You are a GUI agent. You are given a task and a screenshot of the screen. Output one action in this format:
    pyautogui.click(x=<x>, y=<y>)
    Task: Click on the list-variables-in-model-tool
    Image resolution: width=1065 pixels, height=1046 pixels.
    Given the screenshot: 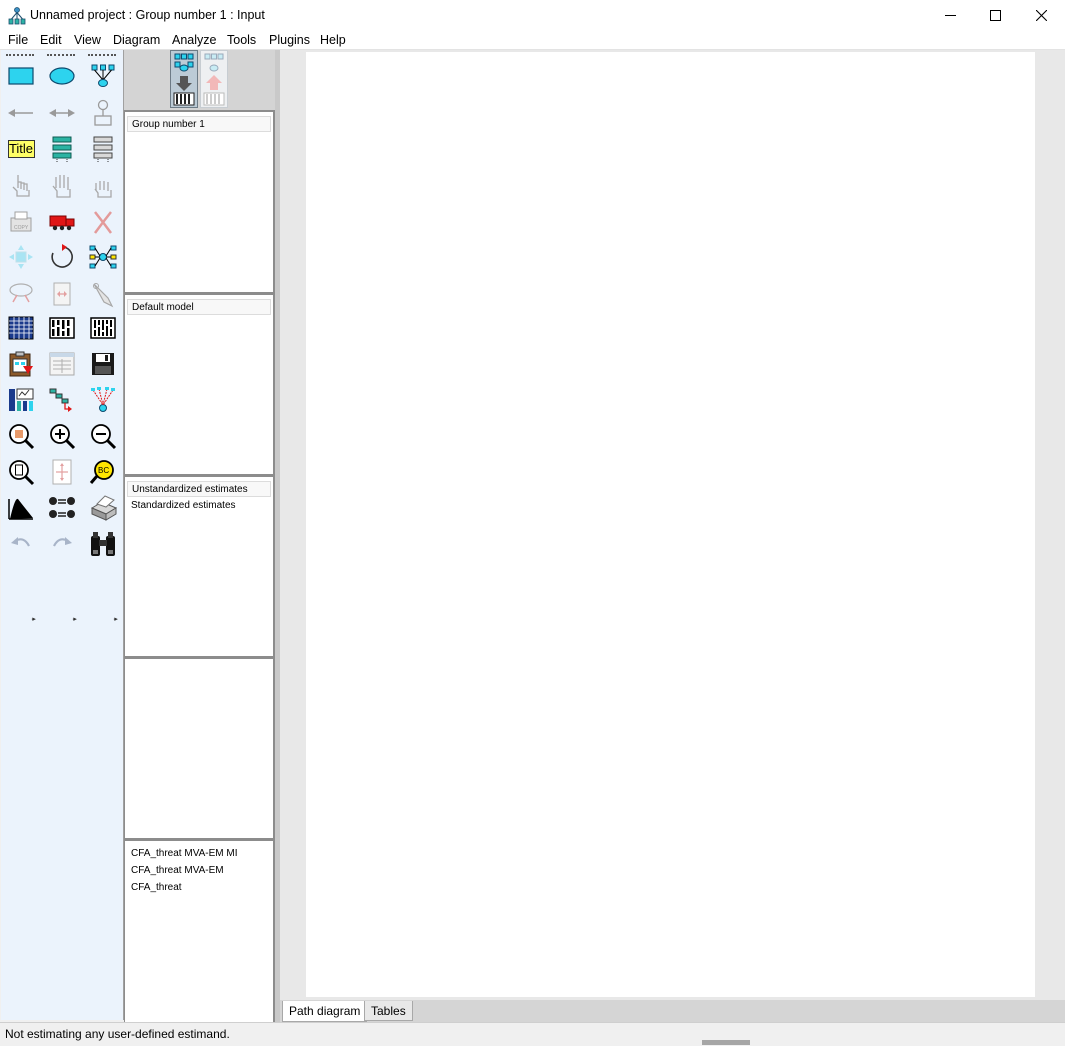 What is the action you would take?
    pyautogui.click(x=62, y=149)
    